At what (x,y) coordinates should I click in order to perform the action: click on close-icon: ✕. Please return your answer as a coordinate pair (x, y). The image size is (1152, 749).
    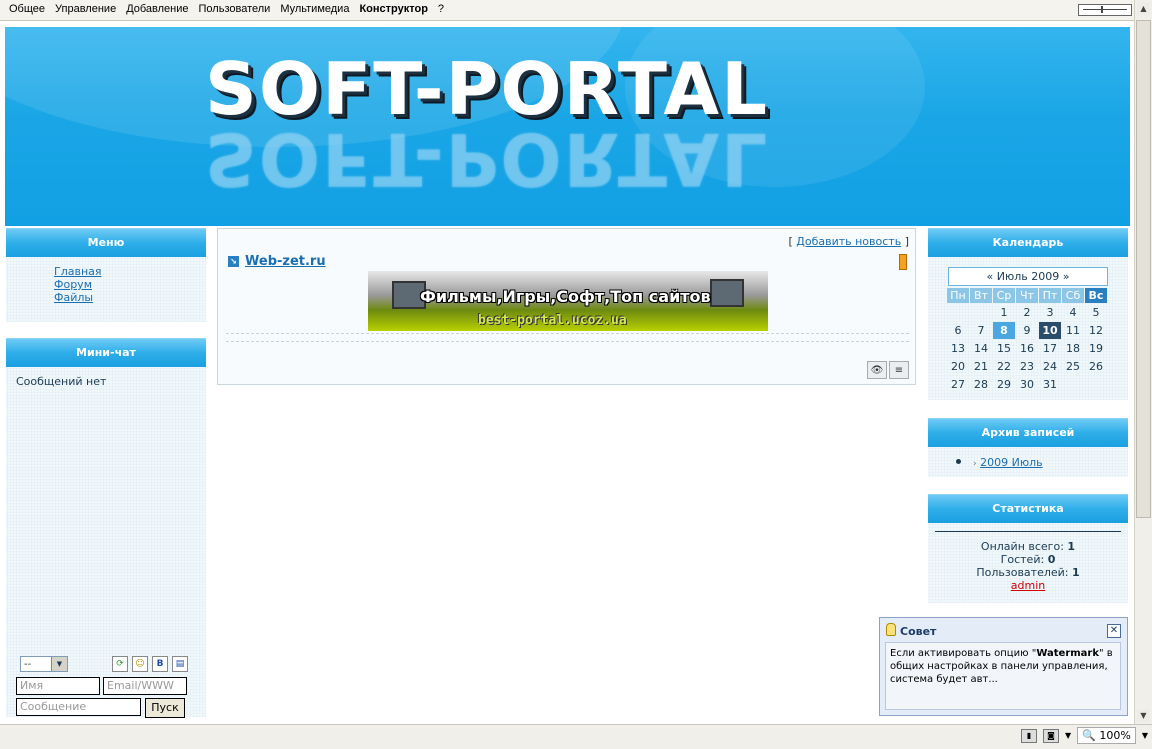
    Looking at the image, I should click on (1114, 631).